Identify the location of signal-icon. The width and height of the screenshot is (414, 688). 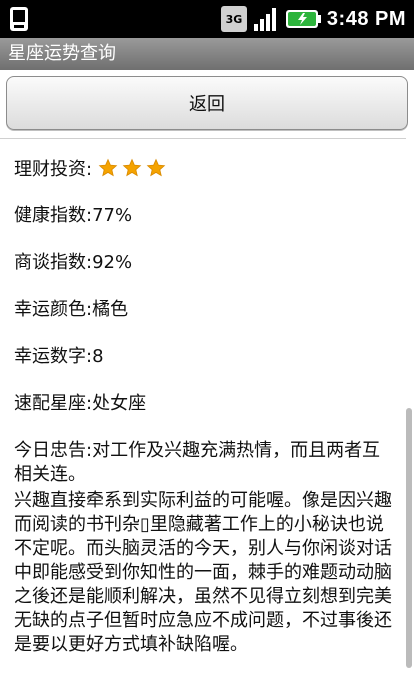
(264, 19).